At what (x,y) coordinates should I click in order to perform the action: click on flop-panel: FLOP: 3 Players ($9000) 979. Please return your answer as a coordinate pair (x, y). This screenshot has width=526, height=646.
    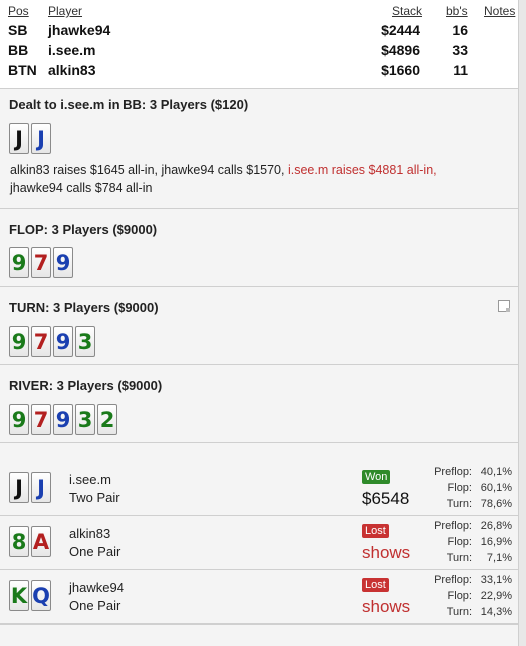
    Looking at the image, I should click on (259, 247).